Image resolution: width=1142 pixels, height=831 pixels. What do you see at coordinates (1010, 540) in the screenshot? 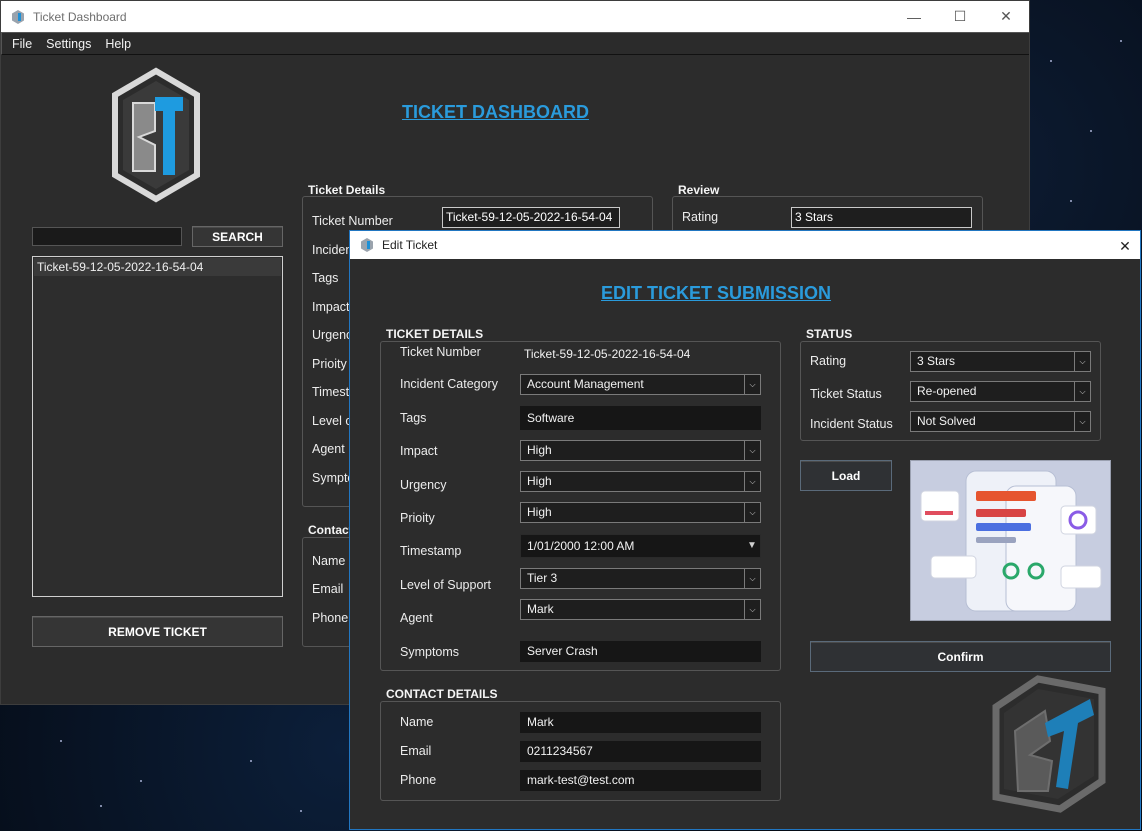
I see `screenshot-preview-image` at bounding box center [1010, 540].